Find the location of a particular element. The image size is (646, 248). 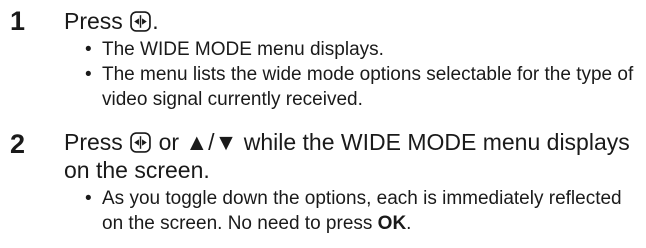

up-down-arrows: ▲/▼ is located at coordinates (211, 142).